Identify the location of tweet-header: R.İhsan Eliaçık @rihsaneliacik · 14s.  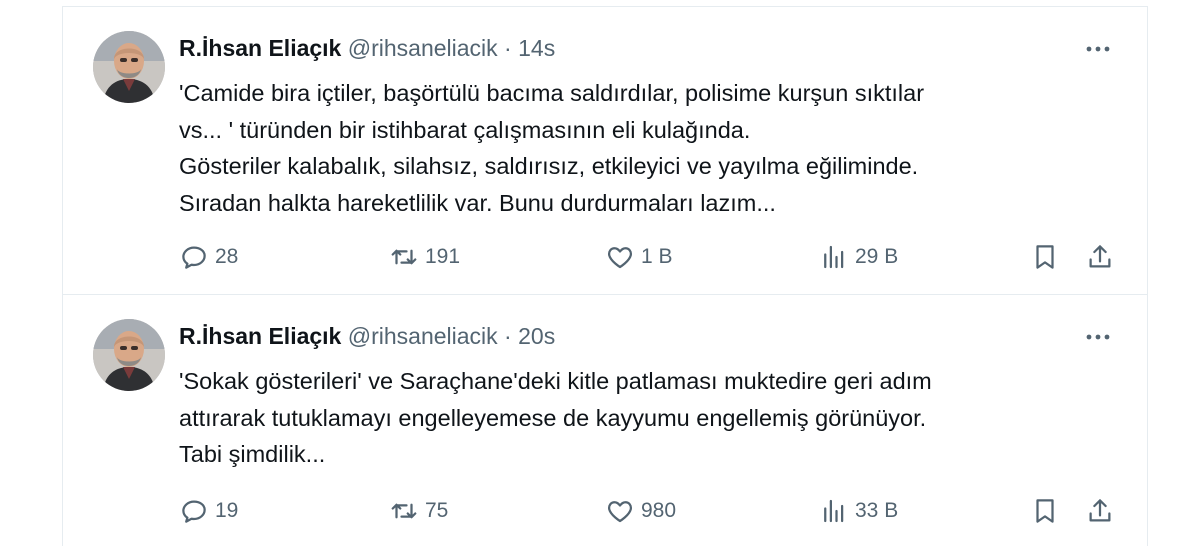
(367, 48).